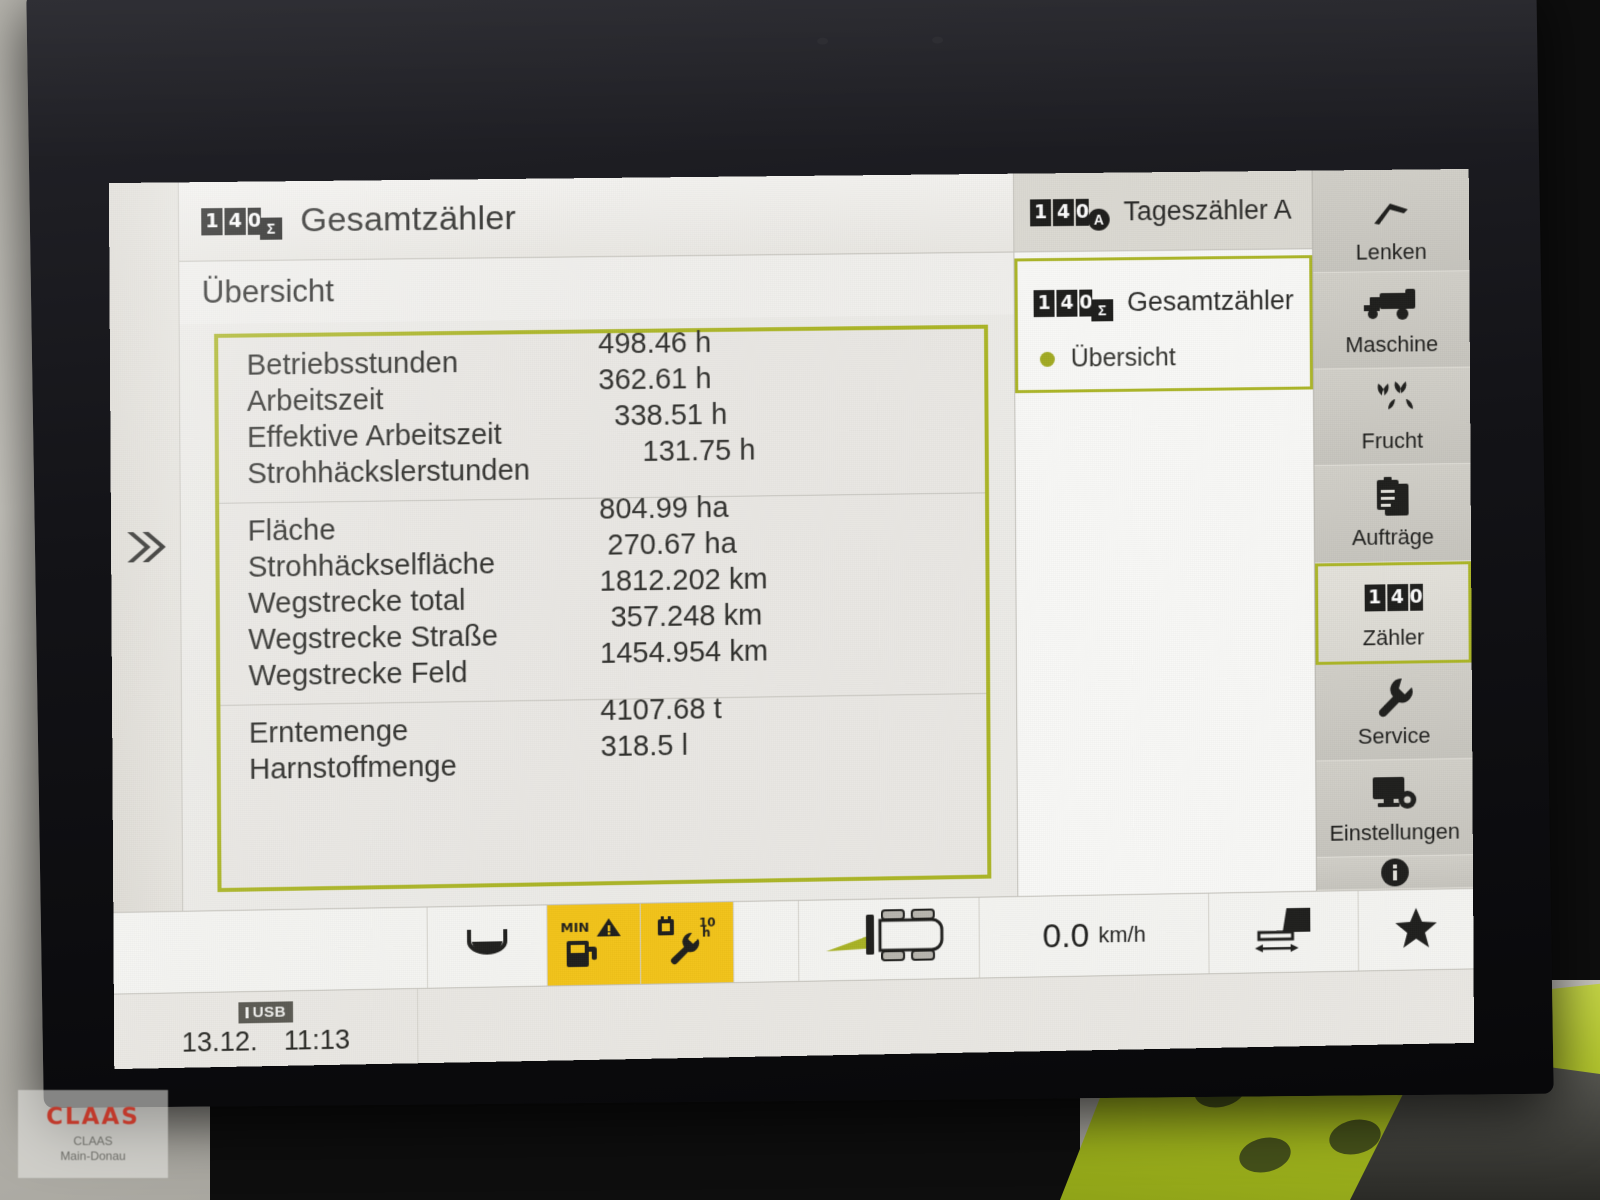 The height and width of the screenshot is (1200, 1600). I want to click on cutting-width-button, so click(1284, 932).